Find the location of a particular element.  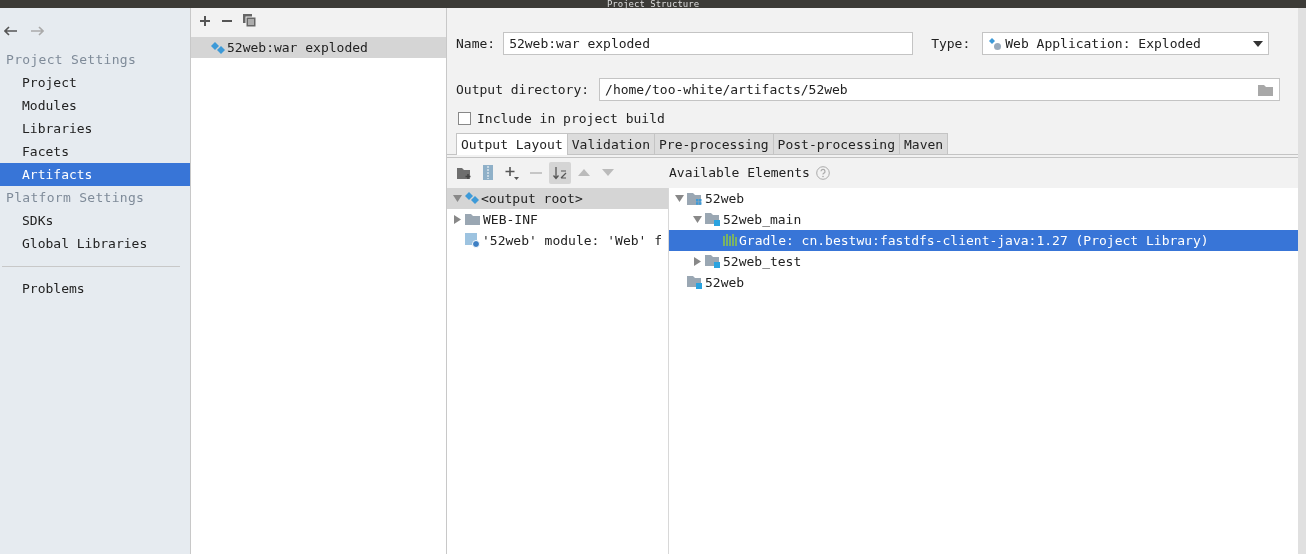

back-arrow-icon is located at coordinates (10, 31).